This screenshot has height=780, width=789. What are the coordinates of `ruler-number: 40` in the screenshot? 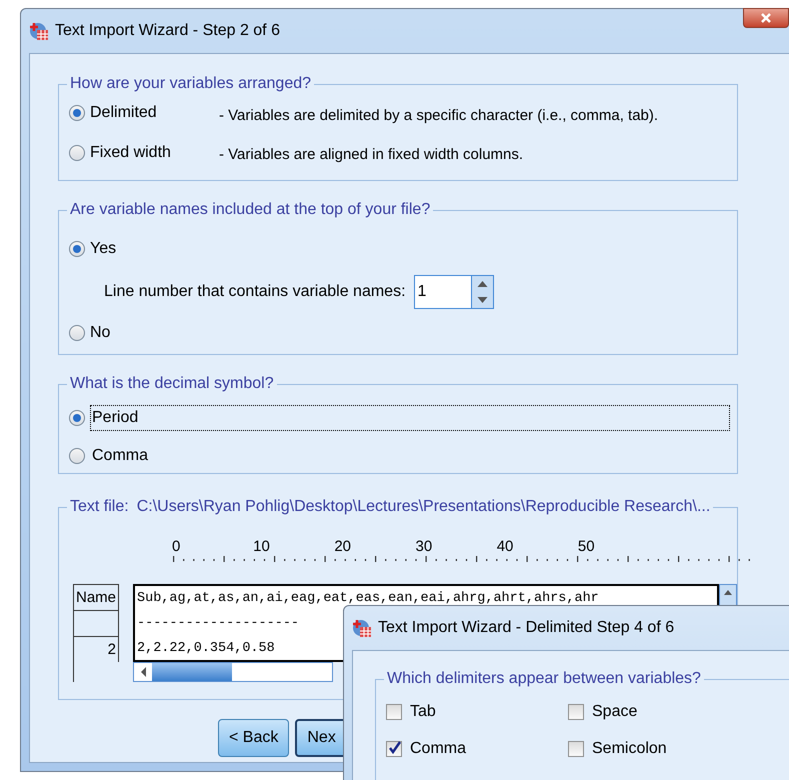 It's located at (505, 547).